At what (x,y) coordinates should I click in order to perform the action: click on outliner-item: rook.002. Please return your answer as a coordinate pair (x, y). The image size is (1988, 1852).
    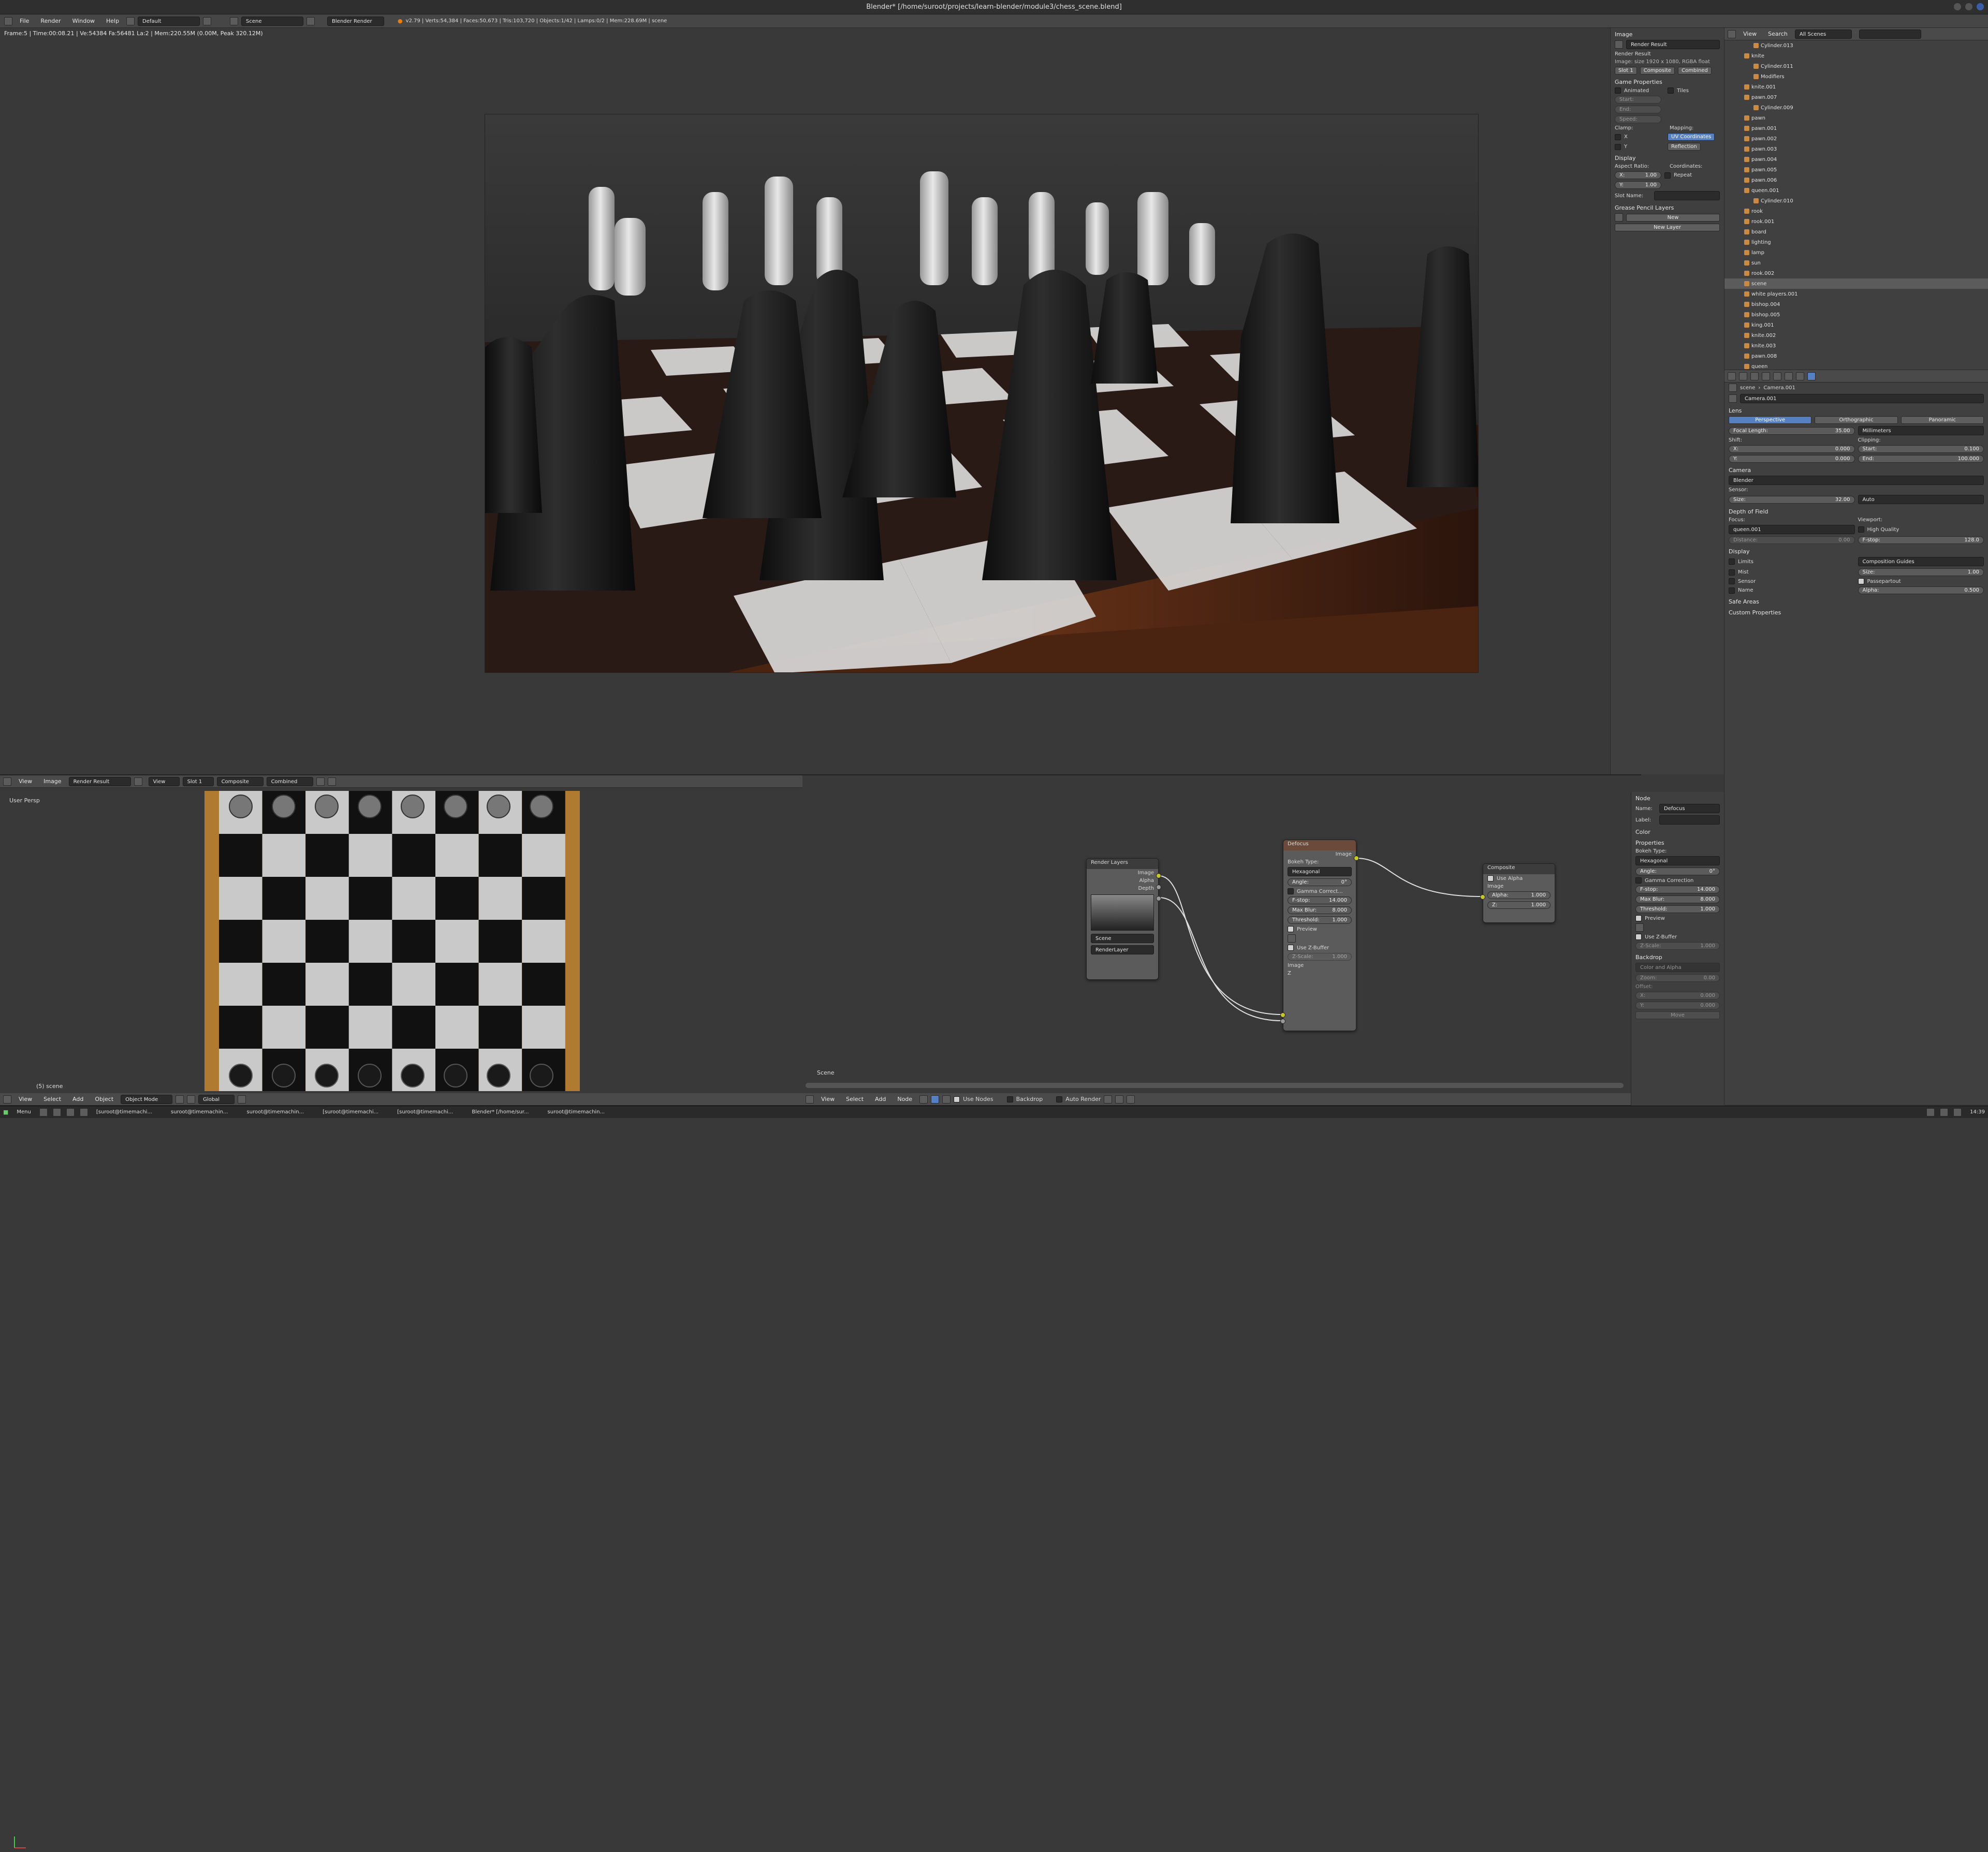
    Looking at the image, I should click on (1856, 273).